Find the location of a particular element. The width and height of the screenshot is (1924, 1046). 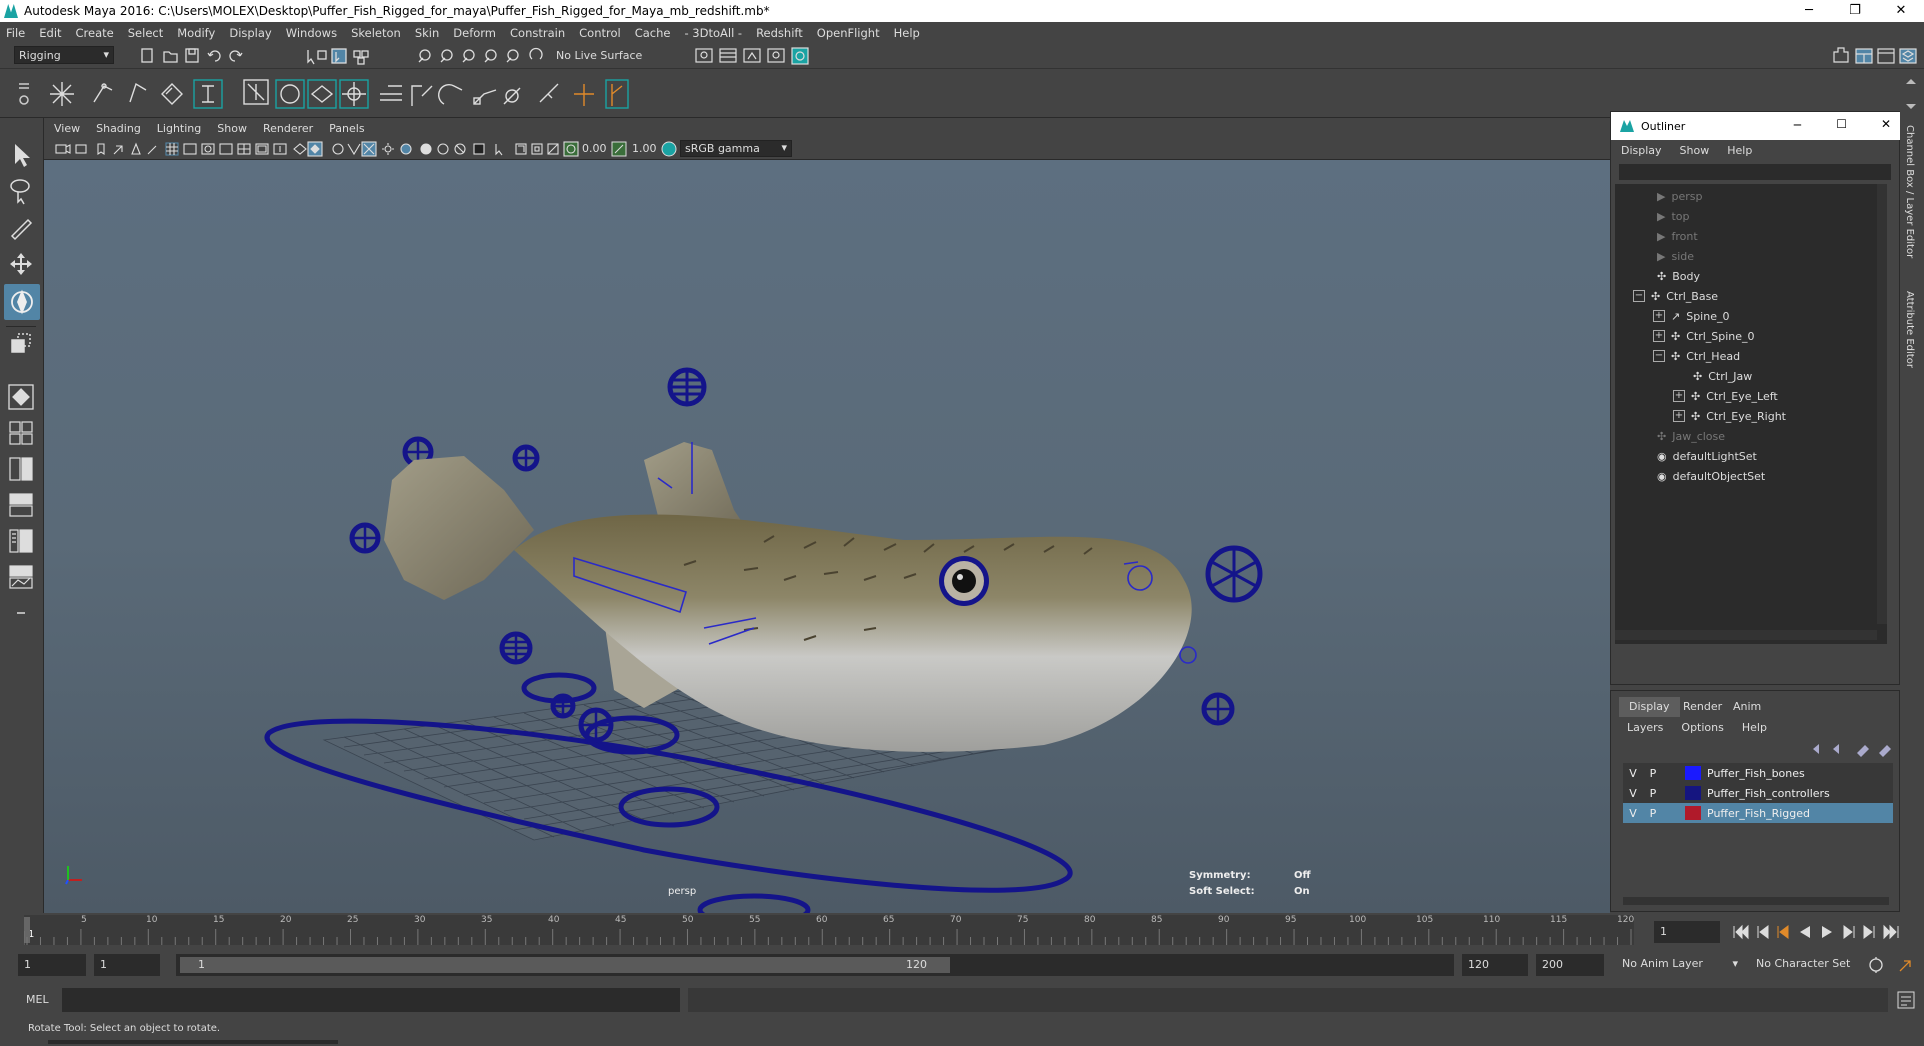

scene-end-field: 200 is located at coordinates (1570, 965).